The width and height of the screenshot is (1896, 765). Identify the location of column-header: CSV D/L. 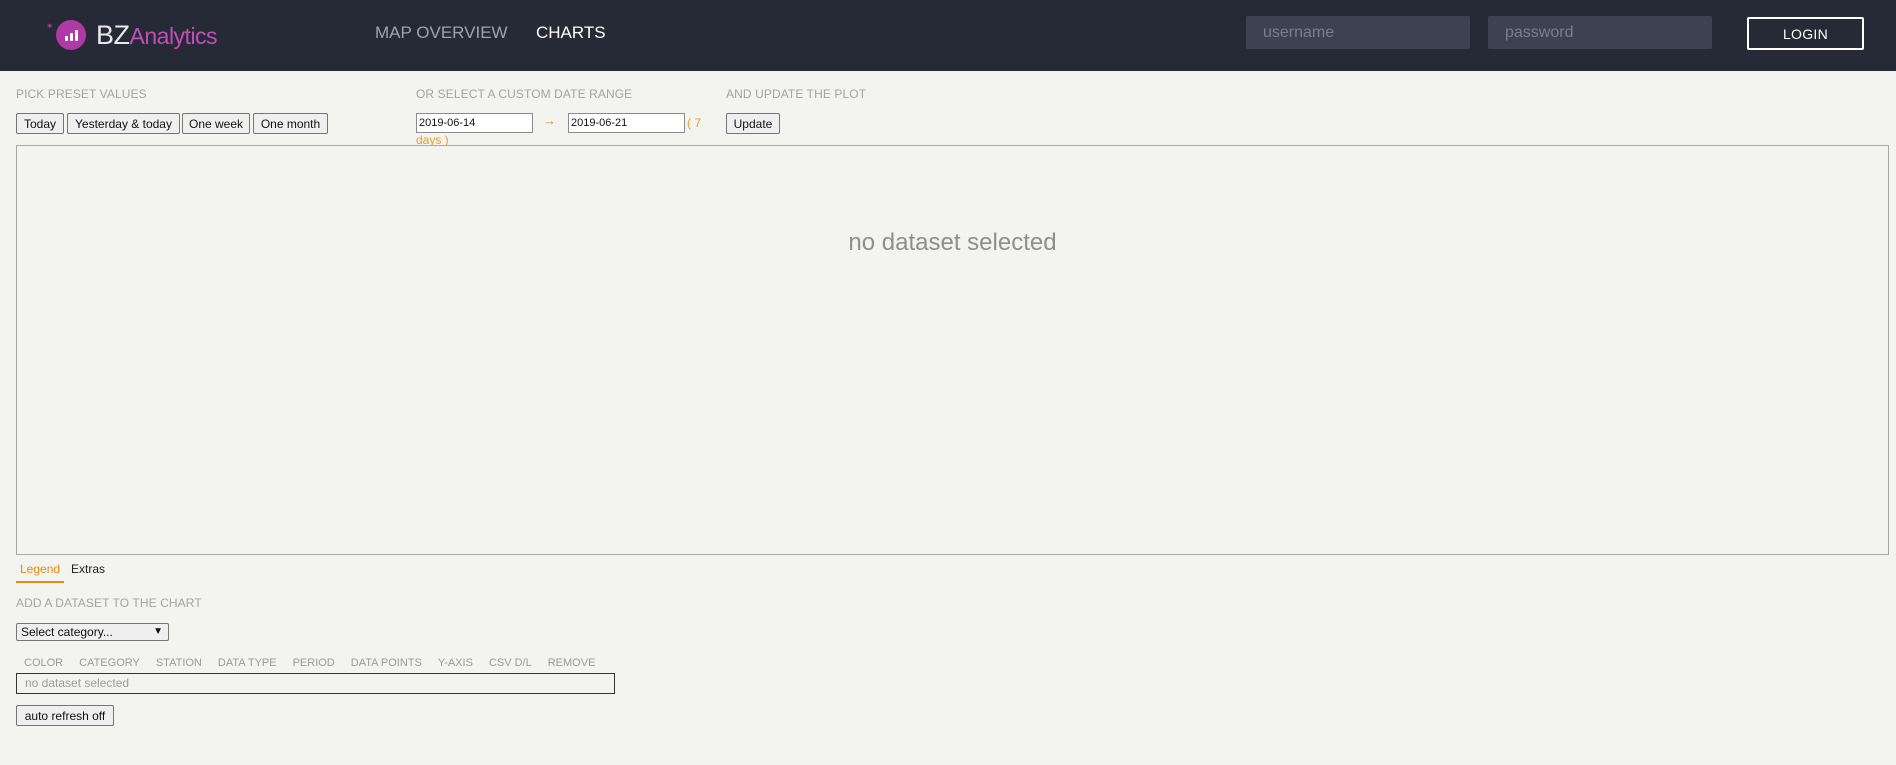
(510, 663).